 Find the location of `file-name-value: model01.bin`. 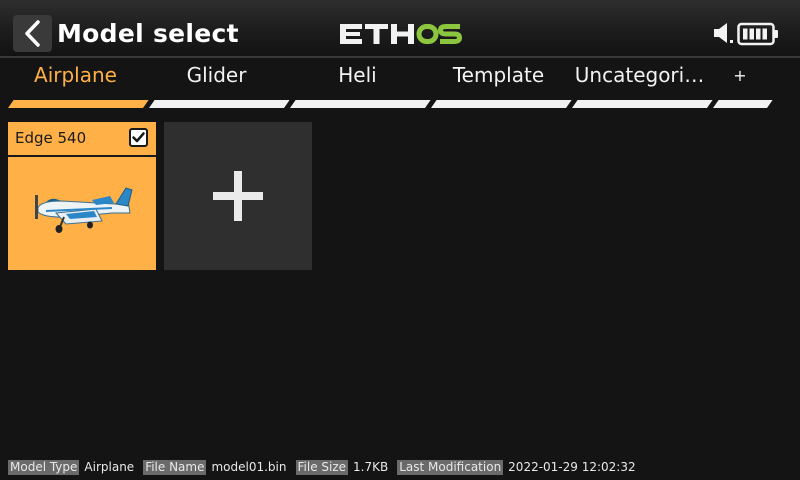

file-name-value: model01.bin is located at coordinates (249, 466).